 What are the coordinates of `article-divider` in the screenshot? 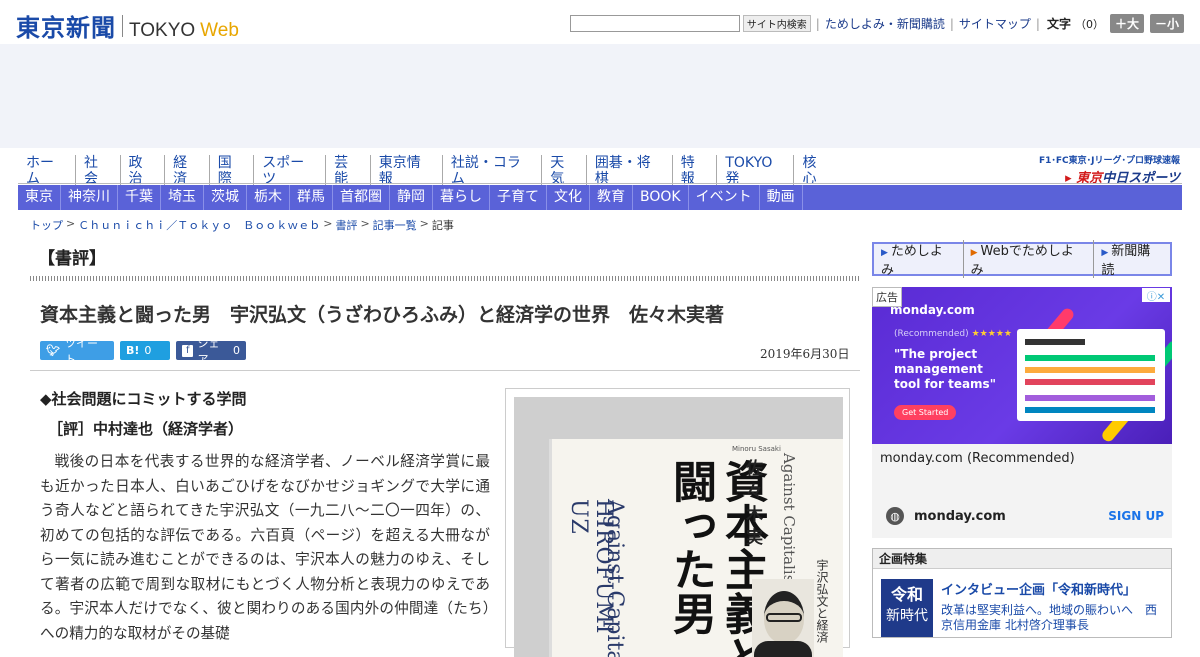 It's located at (445, 370).